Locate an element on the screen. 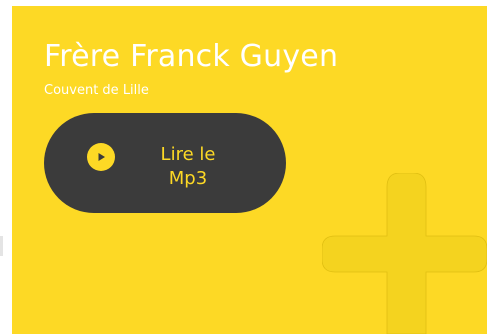  play-mp3-label: Lire le Mp3 is located at coordinates (188, 166).